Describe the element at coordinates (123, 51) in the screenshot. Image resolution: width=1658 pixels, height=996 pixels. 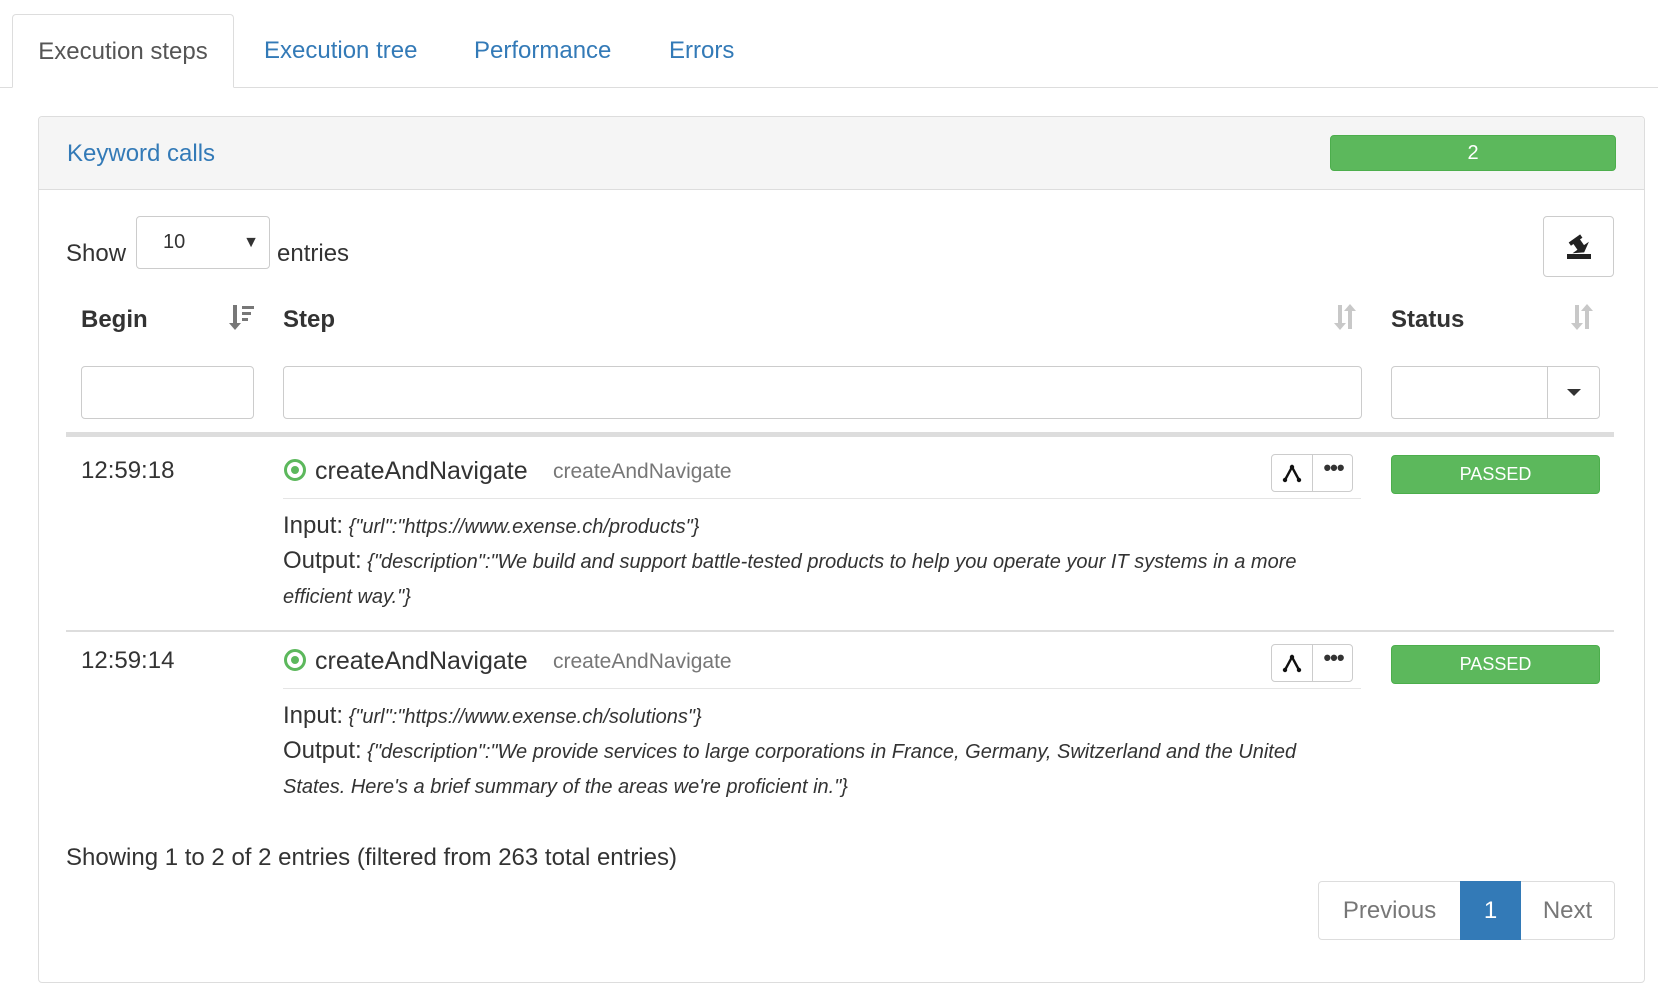
I see `tab-execution-steps: Execution steps` at that location.